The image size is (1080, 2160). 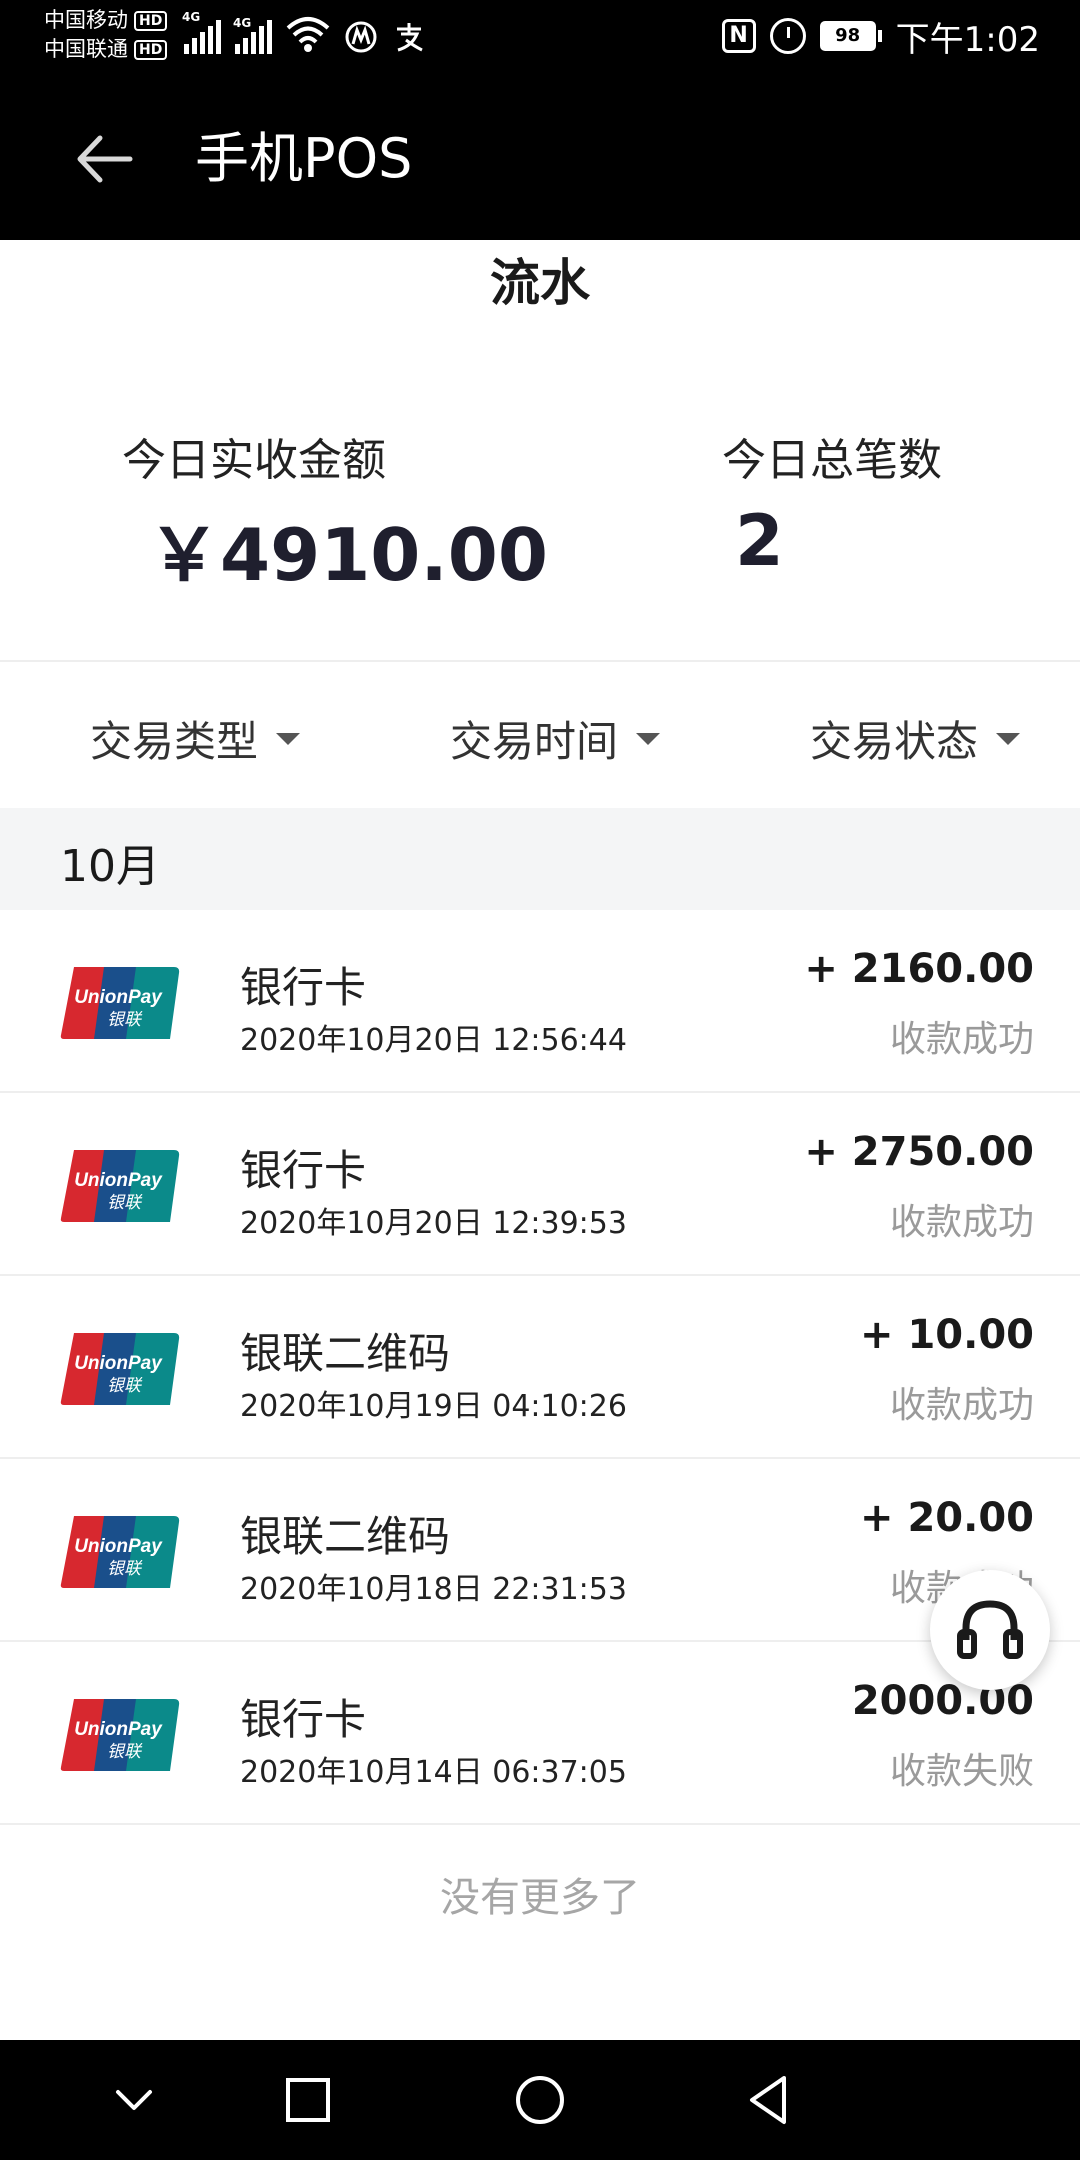 What do you see at coordinates (174, 741) in the screenshot?
I see `filter-label: 交易类型` at bounding box center [174, 741].